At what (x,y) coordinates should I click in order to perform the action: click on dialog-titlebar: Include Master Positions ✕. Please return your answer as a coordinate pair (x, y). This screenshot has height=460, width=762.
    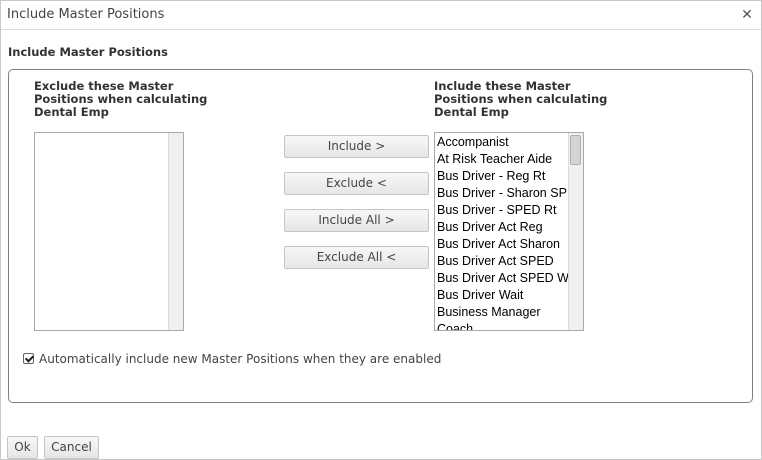
    Looking at the image, I should click on (381, 15).